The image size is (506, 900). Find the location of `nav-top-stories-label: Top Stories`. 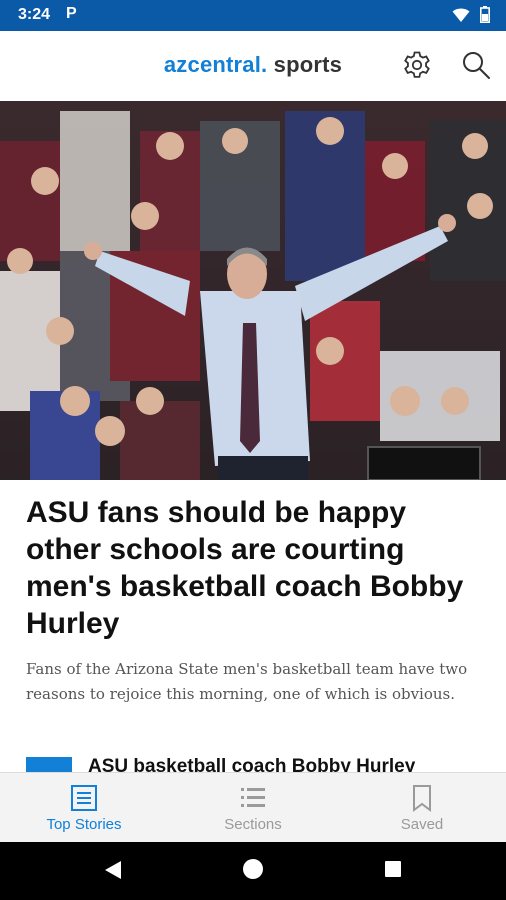

nav-top-stories-label: Top Stories is located at coordinates (84, 824).